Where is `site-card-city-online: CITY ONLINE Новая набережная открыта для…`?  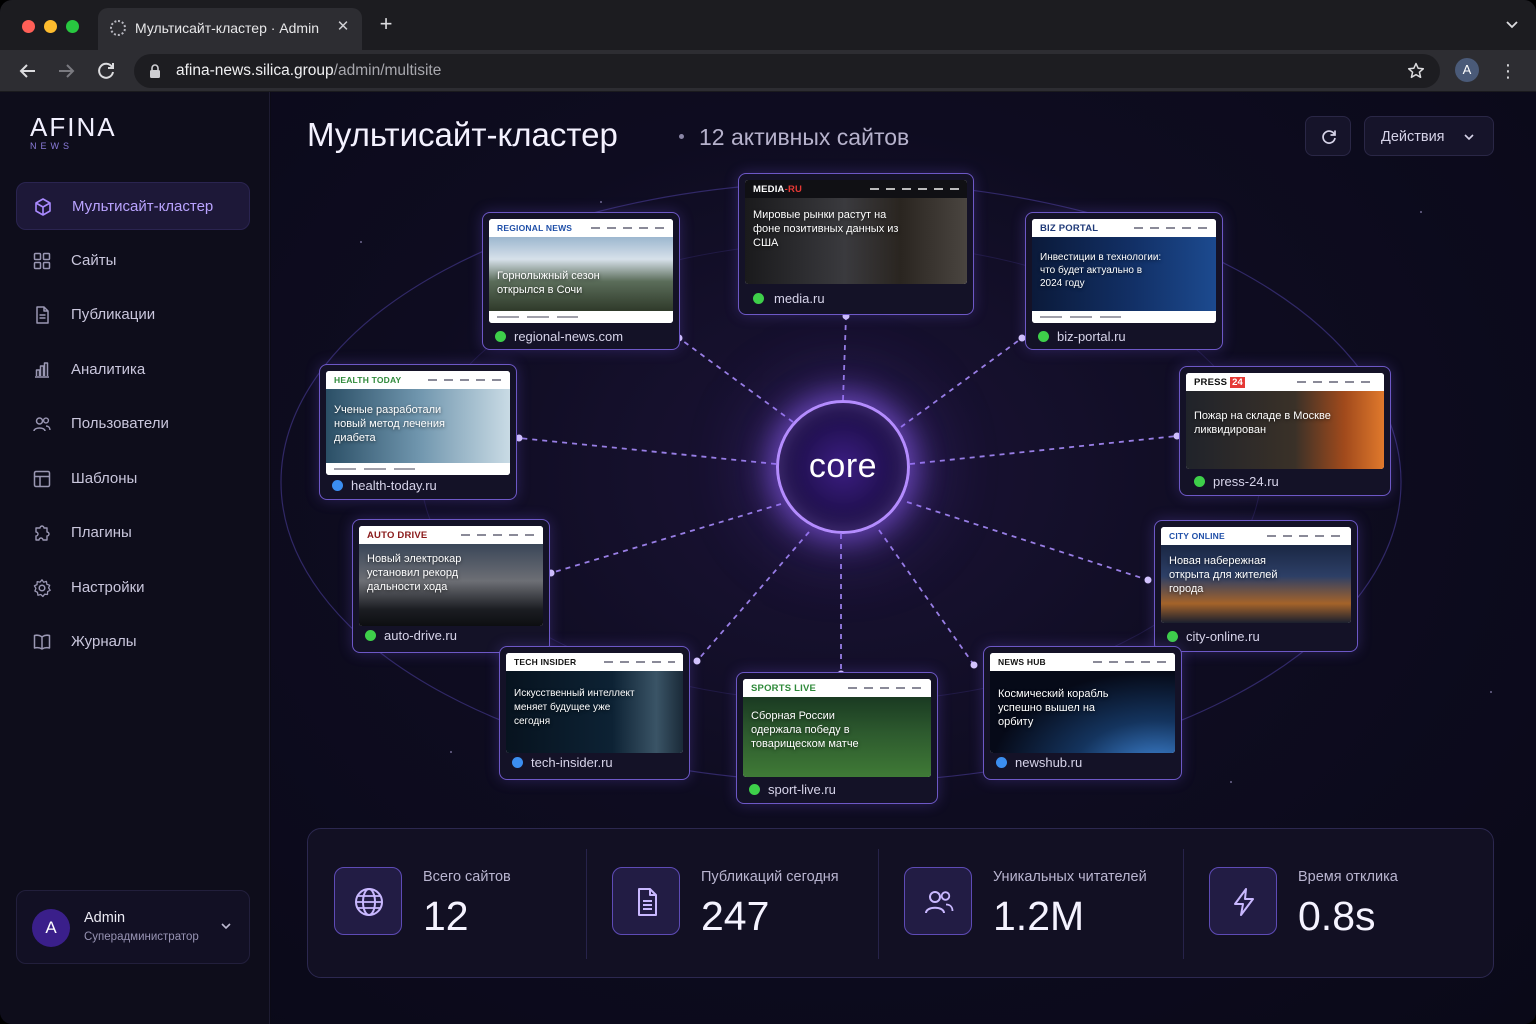 site-card-city-online: CITY ONLINE Новая набережная открыта для… is located at coordinates (1256, 586).